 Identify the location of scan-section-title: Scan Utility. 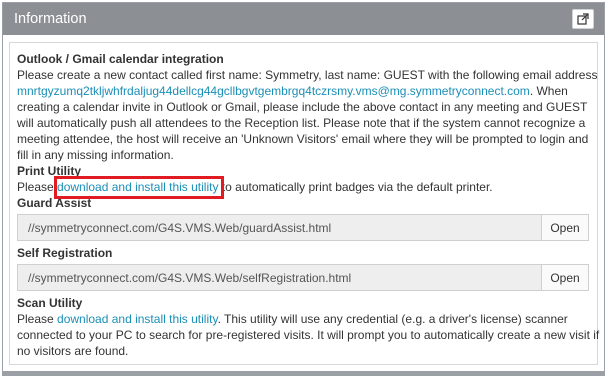
(50, 303).